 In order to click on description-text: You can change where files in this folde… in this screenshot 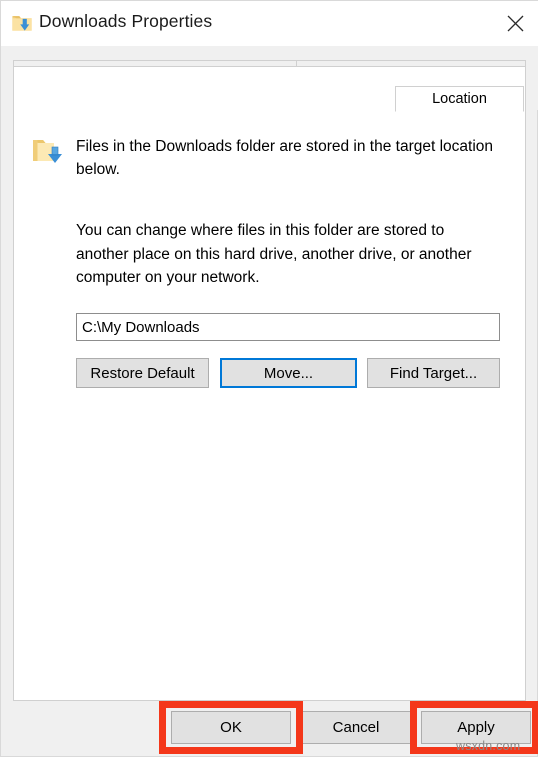, I will do `click(274, 254)`.